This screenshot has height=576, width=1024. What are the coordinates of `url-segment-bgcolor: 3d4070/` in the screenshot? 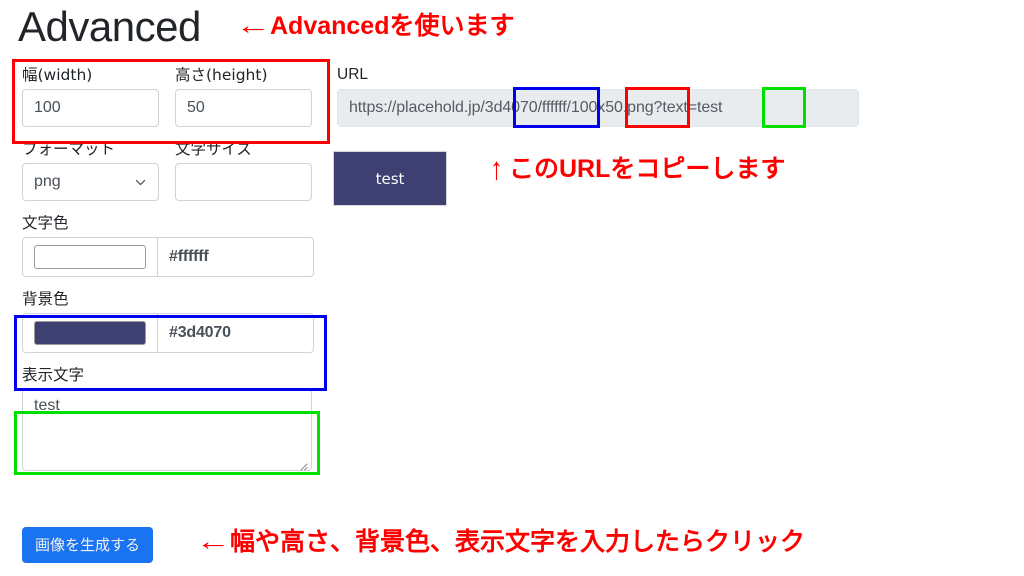 It's located at (513, 107).